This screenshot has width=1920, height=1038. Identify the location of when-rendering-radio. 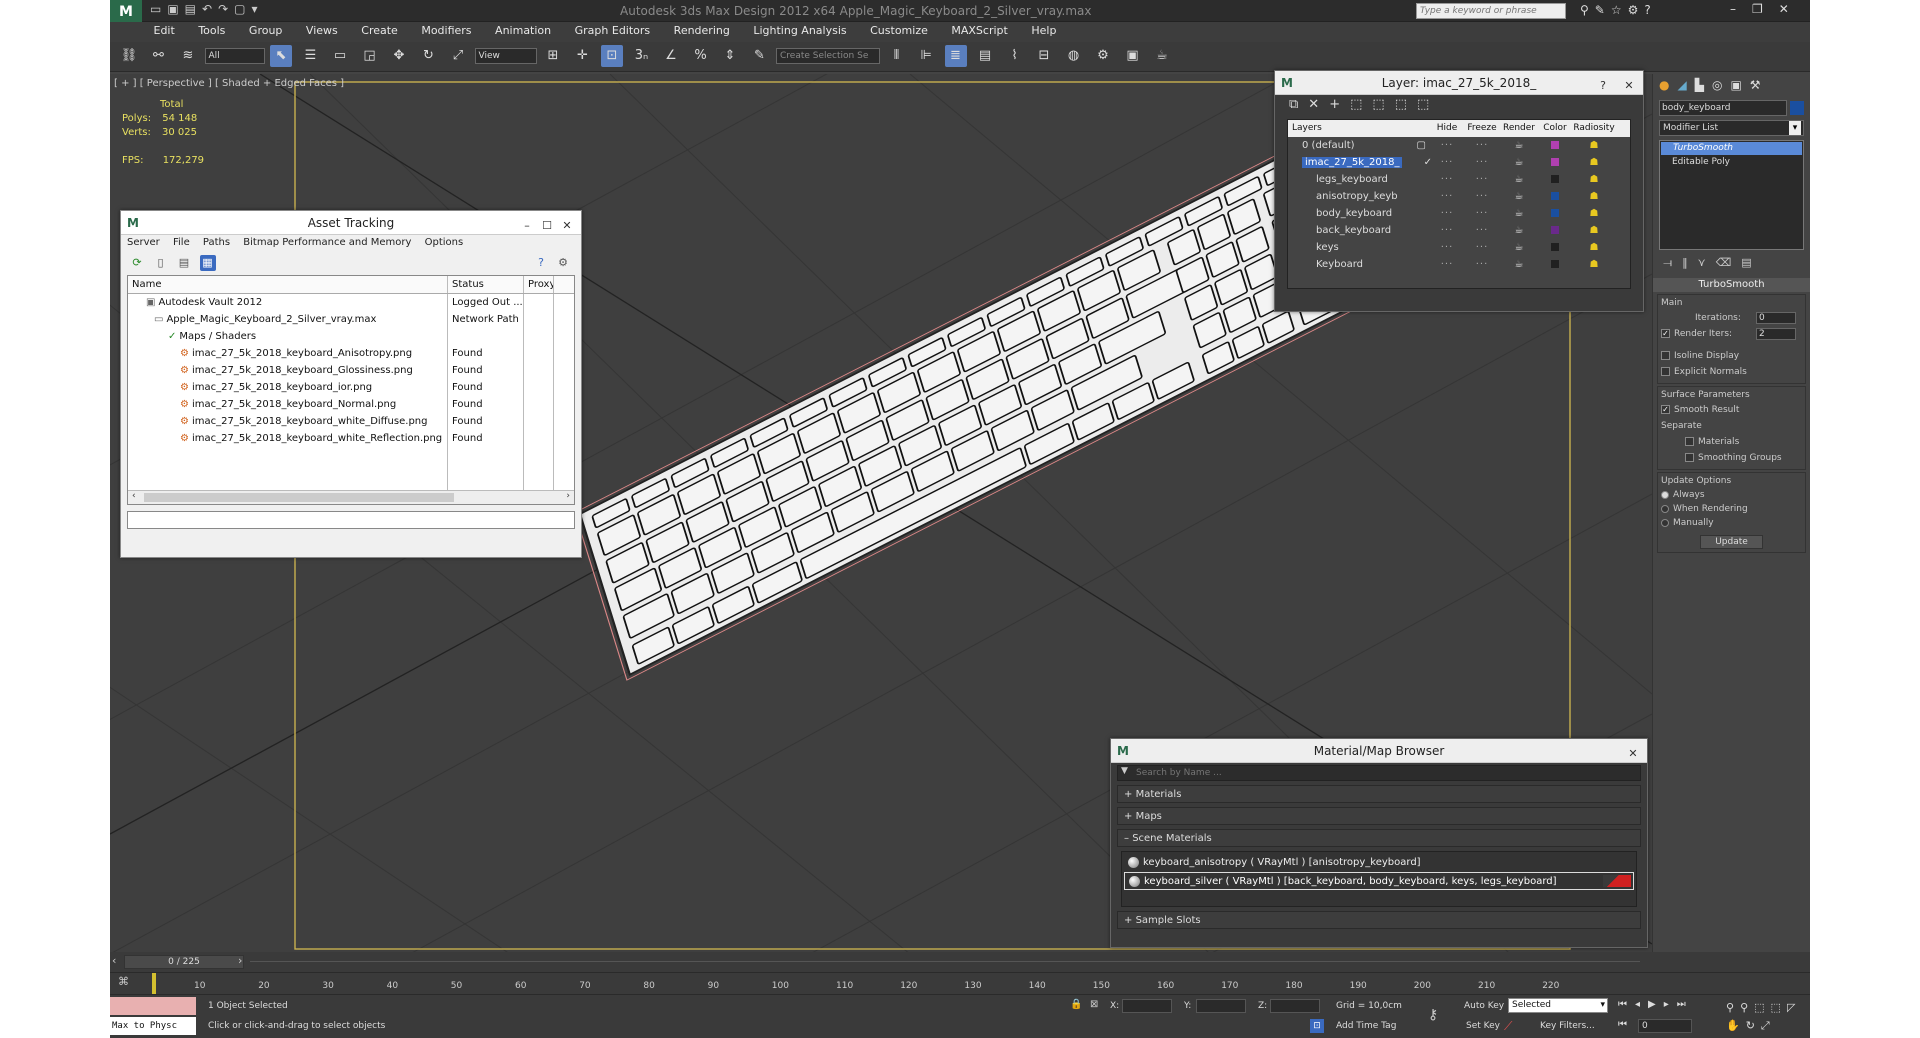
(1665, 508).